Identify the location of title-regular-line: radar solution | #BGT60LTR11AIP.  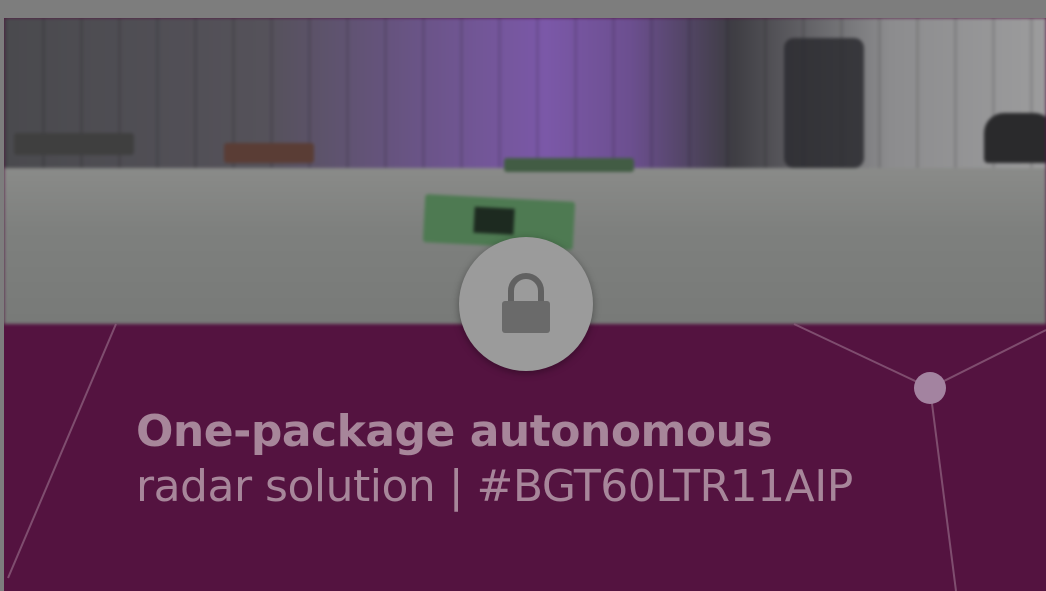
(494, 486).